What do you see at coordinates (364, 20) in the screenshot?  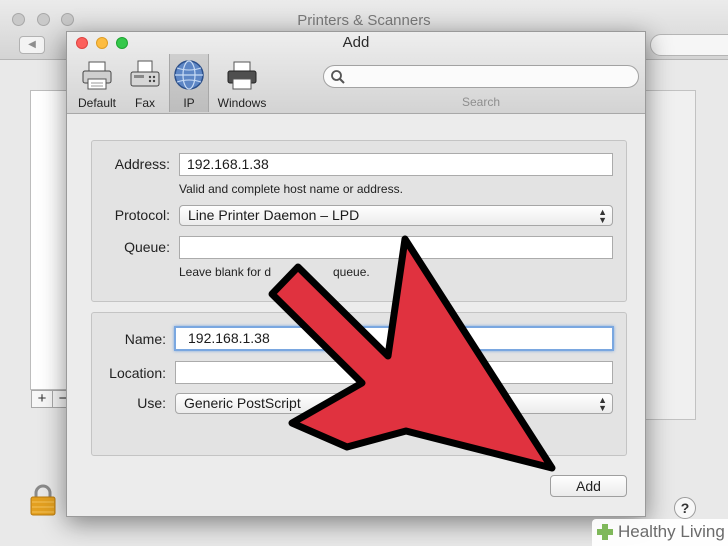 I see `window-title: Printers & Scanners` at bounding box center [364, 20].